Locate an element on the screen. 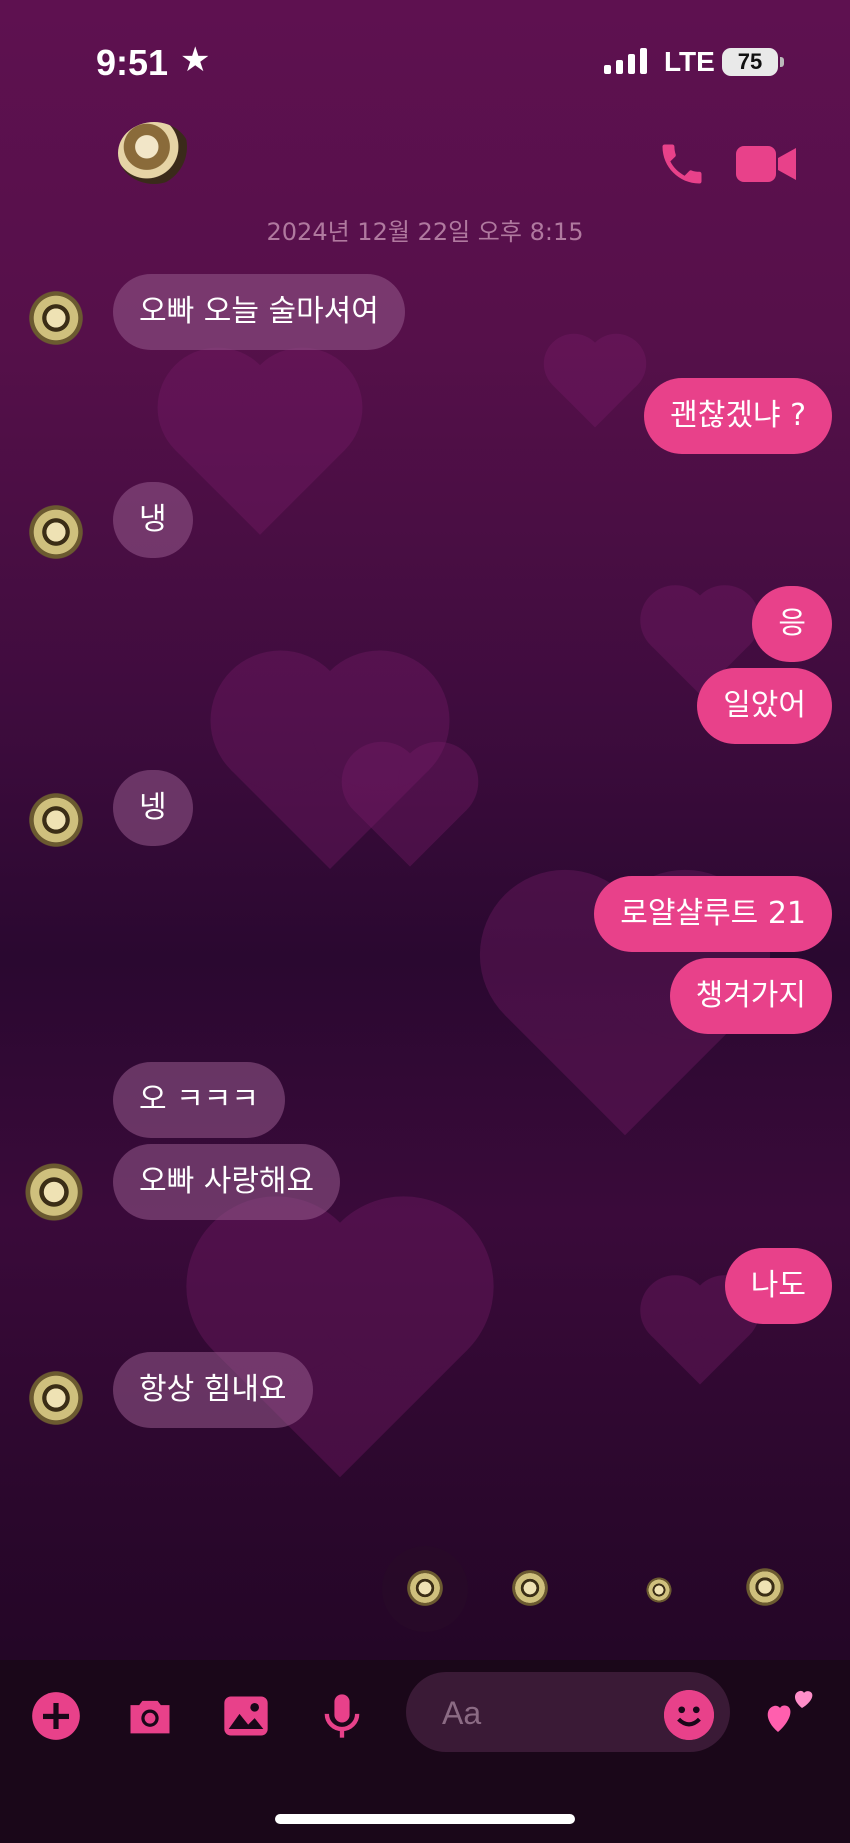 The height and width of the screenshot is (1843, 850). message-bubble-incoming: 냉 is located at coordinates (153, 520).